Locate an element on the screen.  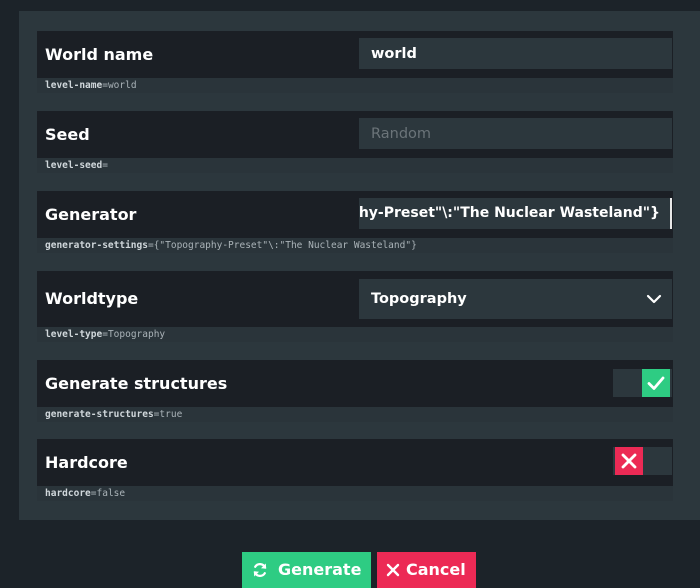
generate-button-label: Generate is located at coordinates (320, 569).